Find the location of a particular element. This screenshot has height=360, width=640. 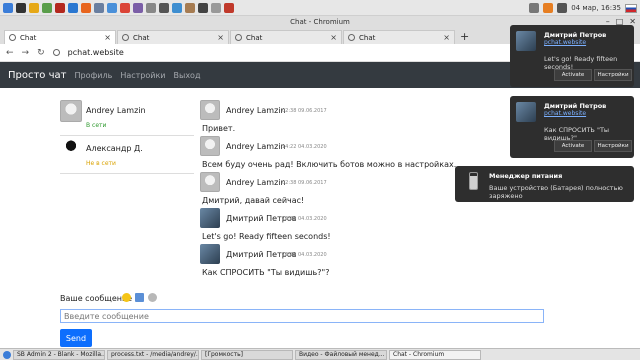

sticker-icon is located at coordinates (152, 297).